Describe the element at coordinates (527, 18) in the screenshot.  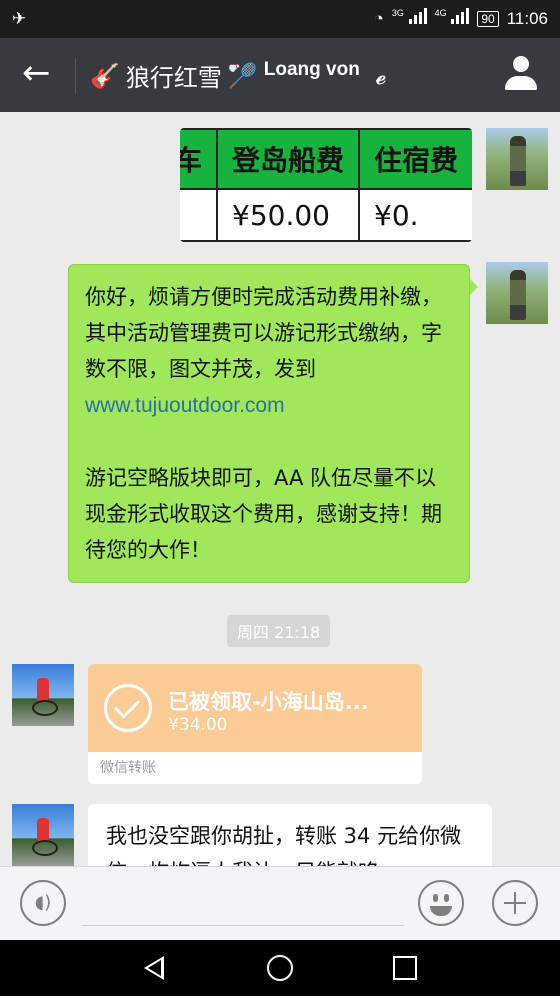
I see `clock: 11:06` at that location.